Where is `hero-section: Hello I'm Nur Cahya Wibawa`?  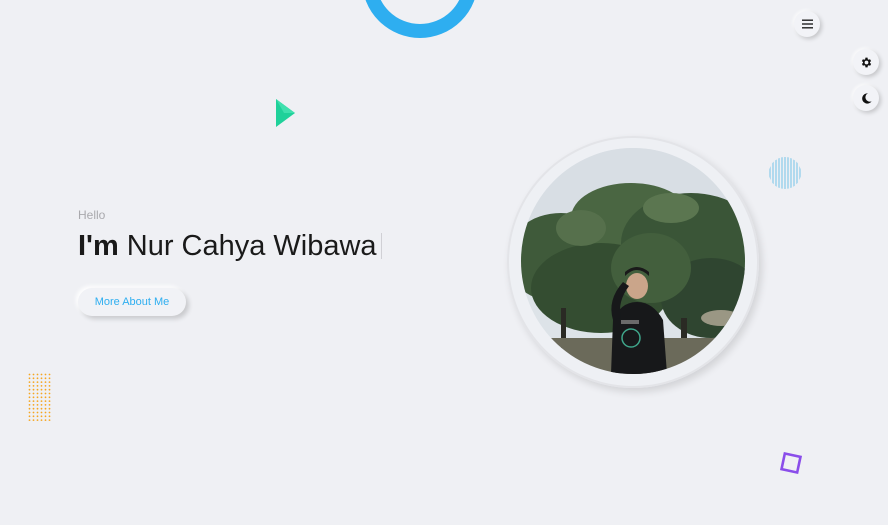
hero-section: Hello I'm Nur Cahya Wibawa is located at coordinates (230, 236).